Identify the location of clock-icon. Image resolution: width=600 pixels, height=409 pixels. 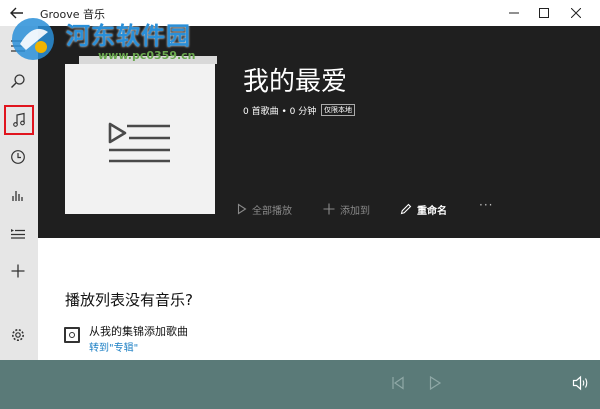
(18, 157).